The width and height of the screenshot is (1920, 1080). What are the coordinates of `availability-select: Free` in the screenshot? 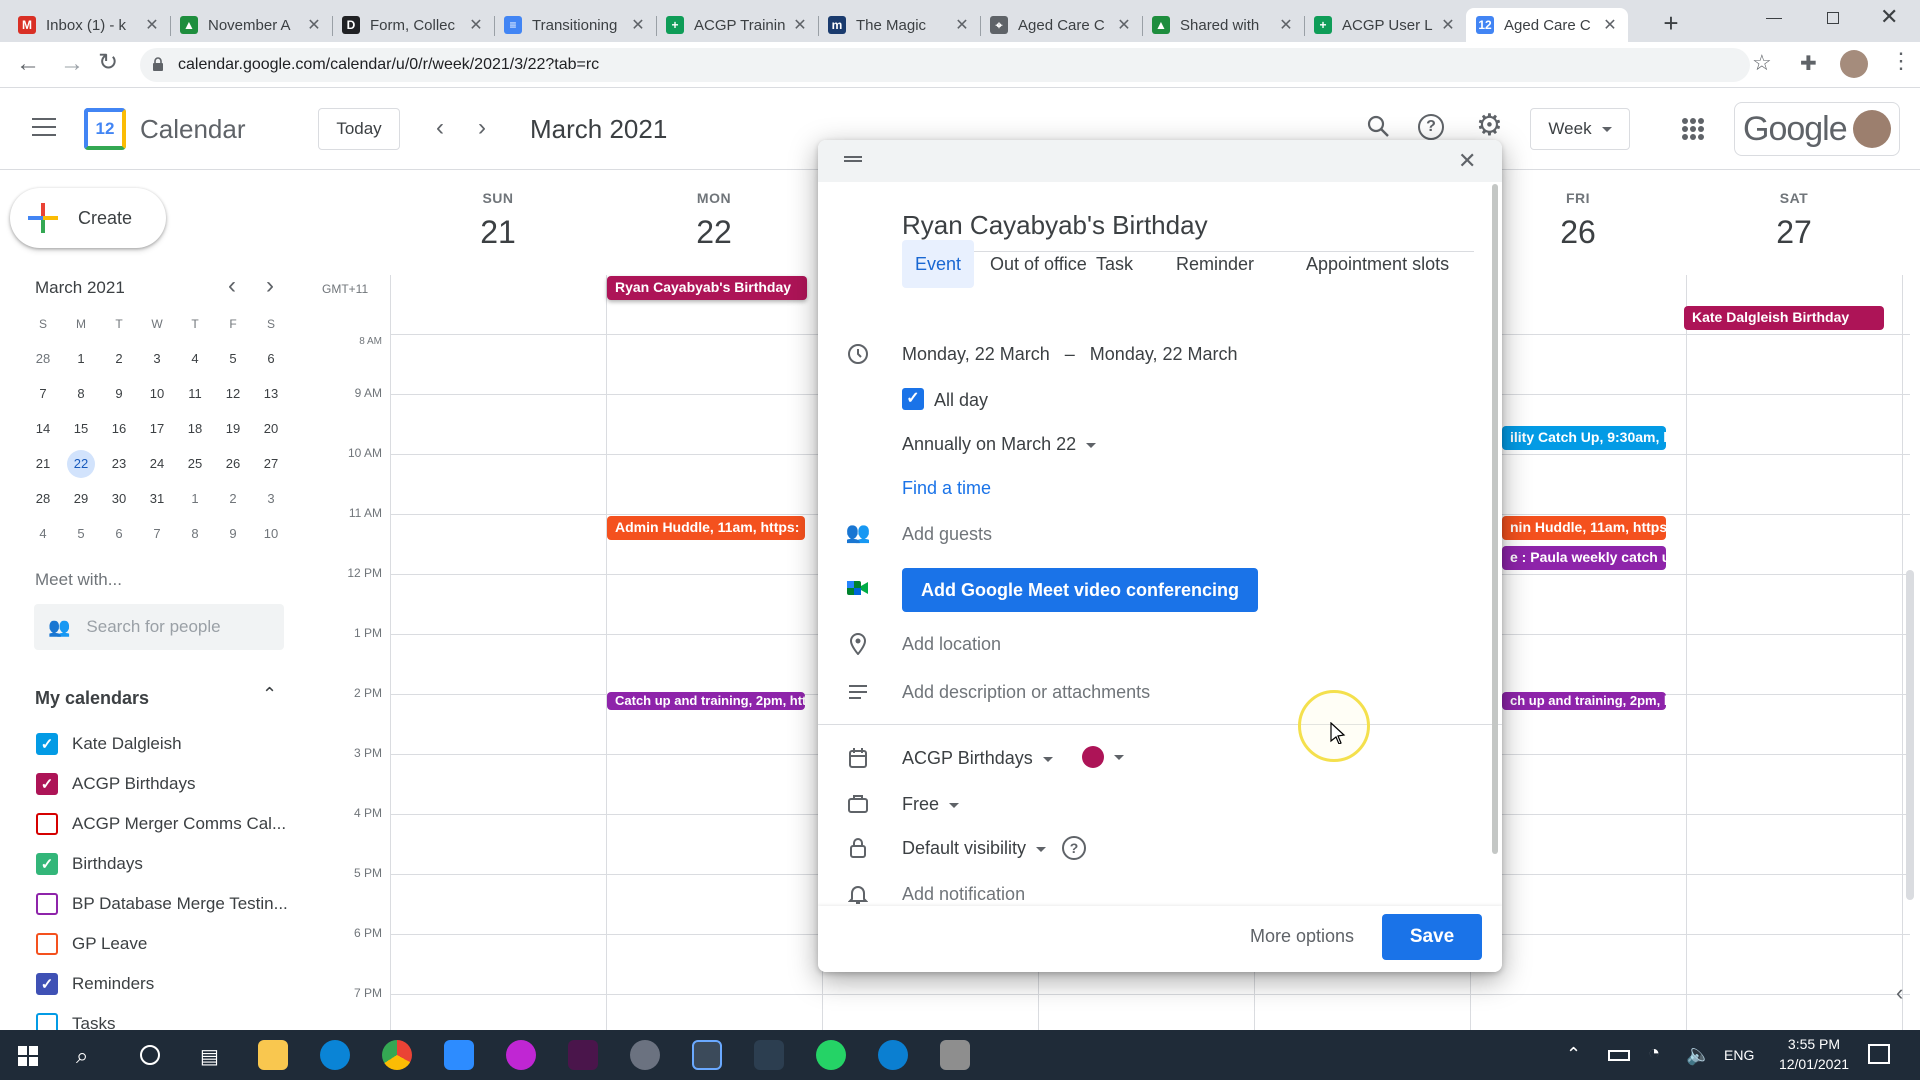 It's located at (931, 804).